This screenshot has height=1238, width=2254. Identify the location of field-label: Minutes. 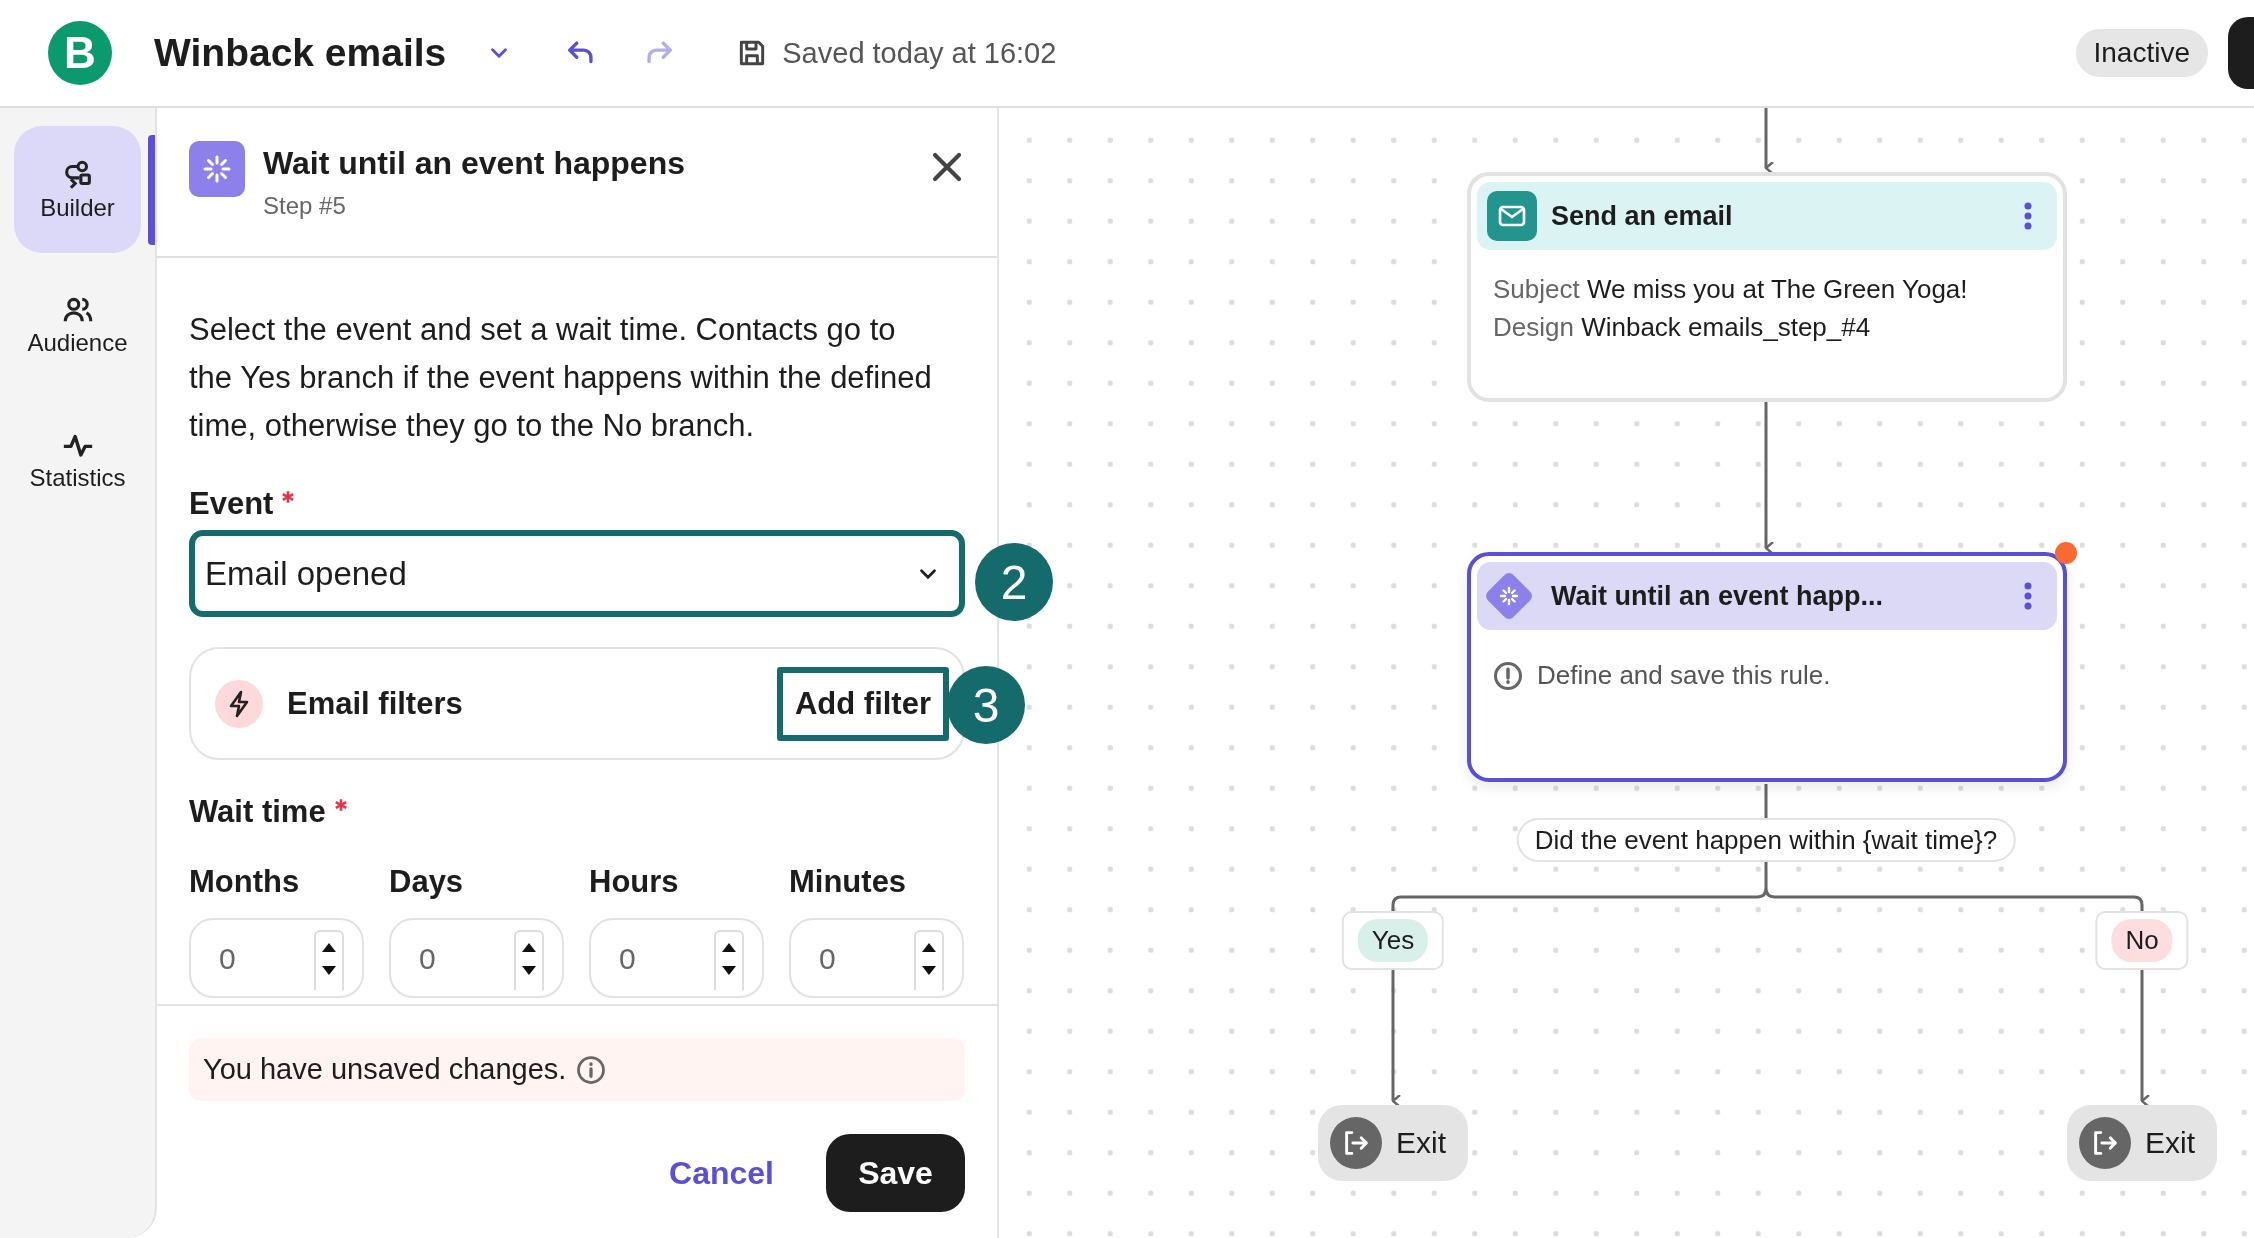
(848, 882).